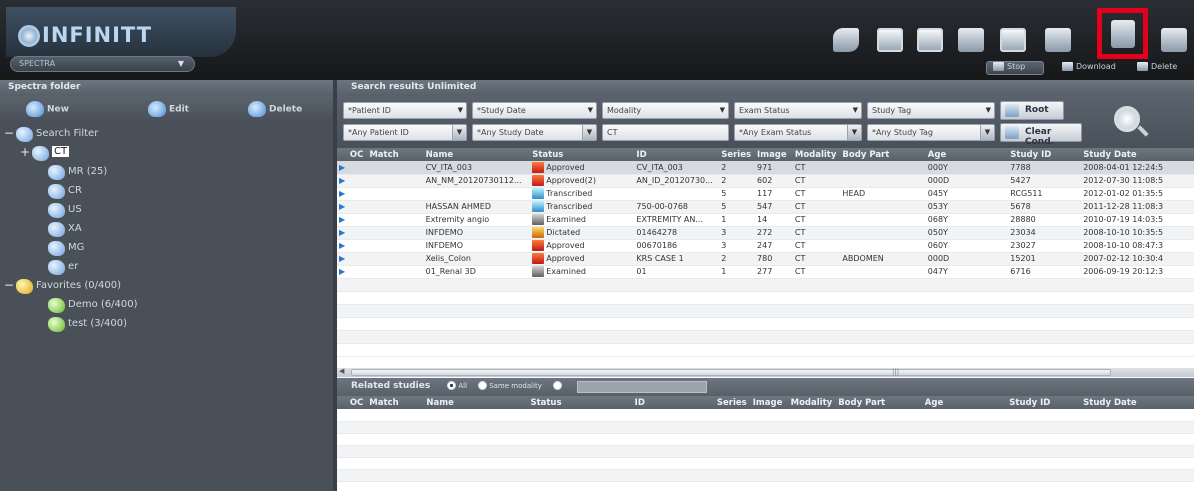  What do you see at coordinates (166, 230) in the screenshot?
I see `tree-item: XA` at bounding box center [166, 230].